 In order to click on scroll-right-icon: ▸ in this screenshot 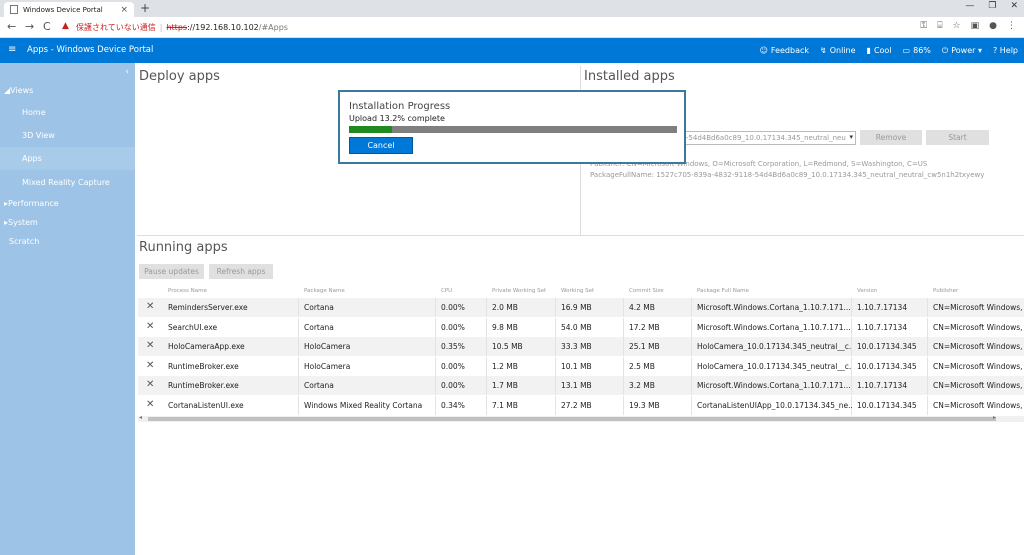, I will do `click(994, 417)`.